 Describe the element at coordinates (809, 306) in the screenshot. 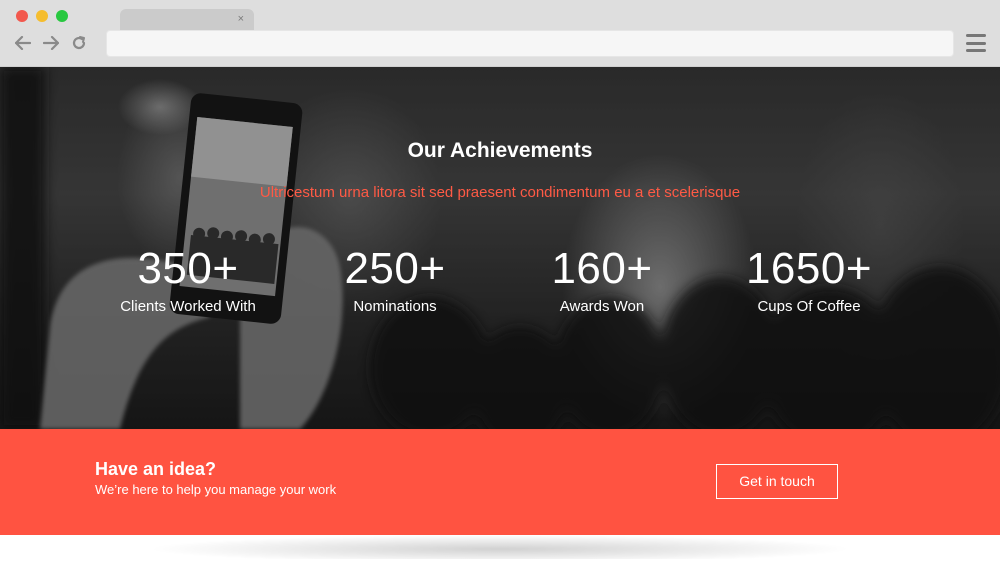

I see `stat-label: Cups Of Coffee` at that location.